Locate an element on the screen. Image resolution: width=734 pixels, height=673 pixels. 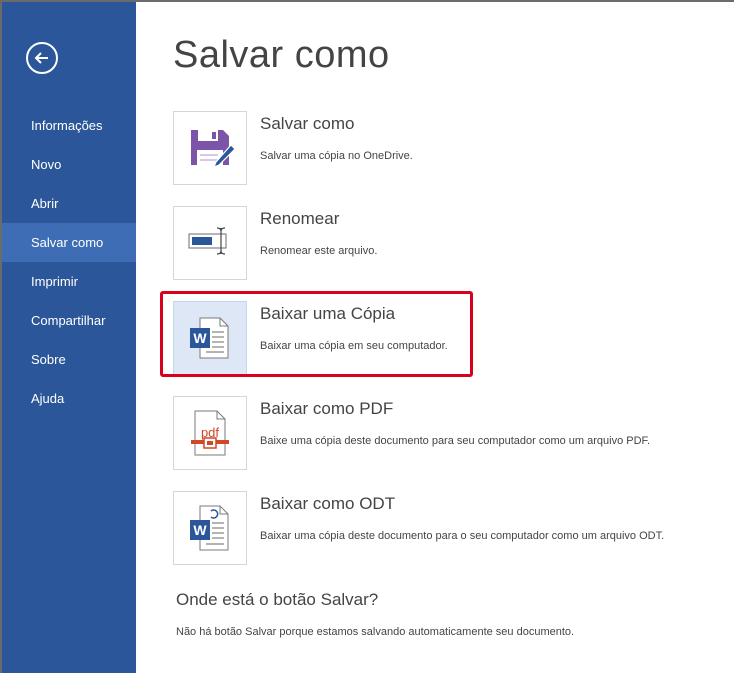
sidebar-item-compartilhar: Compartilhar is located at coordinates (69, 320).